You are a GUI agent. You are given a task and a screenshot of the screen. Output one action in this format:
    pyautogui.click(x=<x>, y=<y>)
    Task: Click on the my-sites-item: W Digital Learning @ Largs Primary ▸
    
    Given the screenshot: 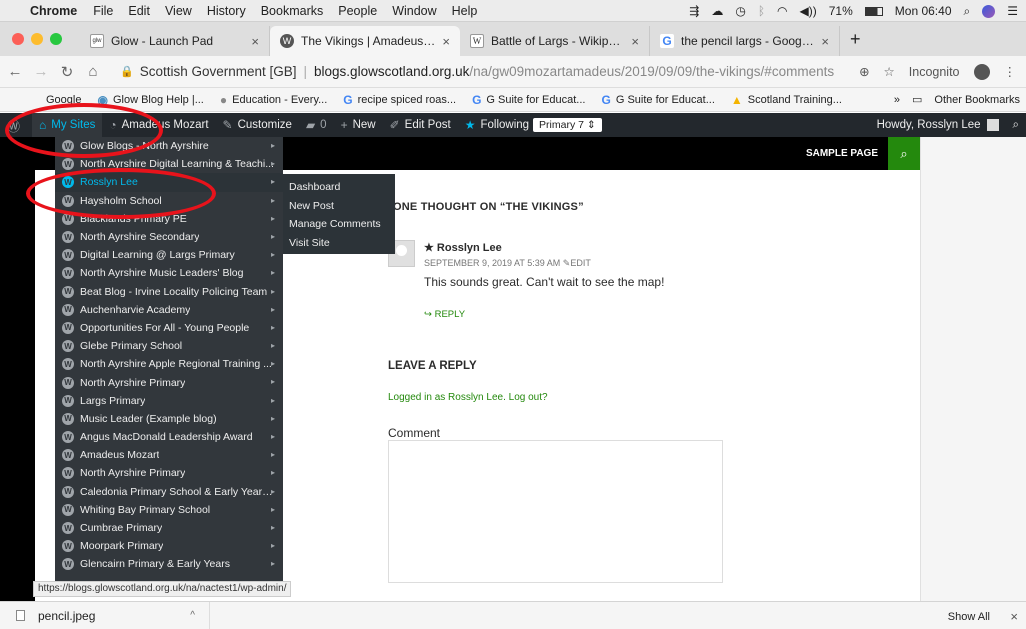 What is the action you would take?
    pyautogui.click(x=169, y=255)
    